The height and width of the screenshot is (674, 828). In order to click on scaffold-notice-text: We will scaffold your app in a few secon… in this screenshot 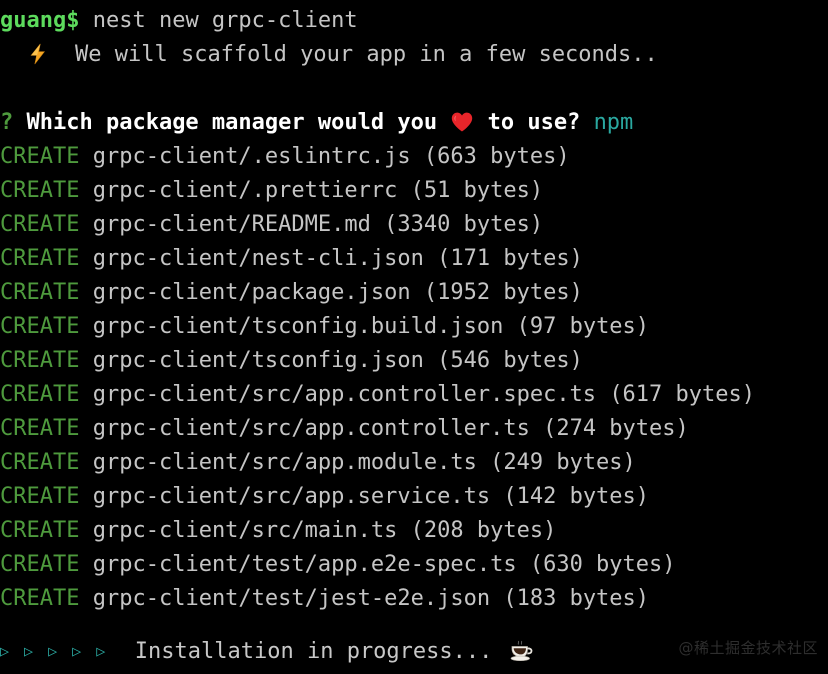, I will do `click(353, 54)`.